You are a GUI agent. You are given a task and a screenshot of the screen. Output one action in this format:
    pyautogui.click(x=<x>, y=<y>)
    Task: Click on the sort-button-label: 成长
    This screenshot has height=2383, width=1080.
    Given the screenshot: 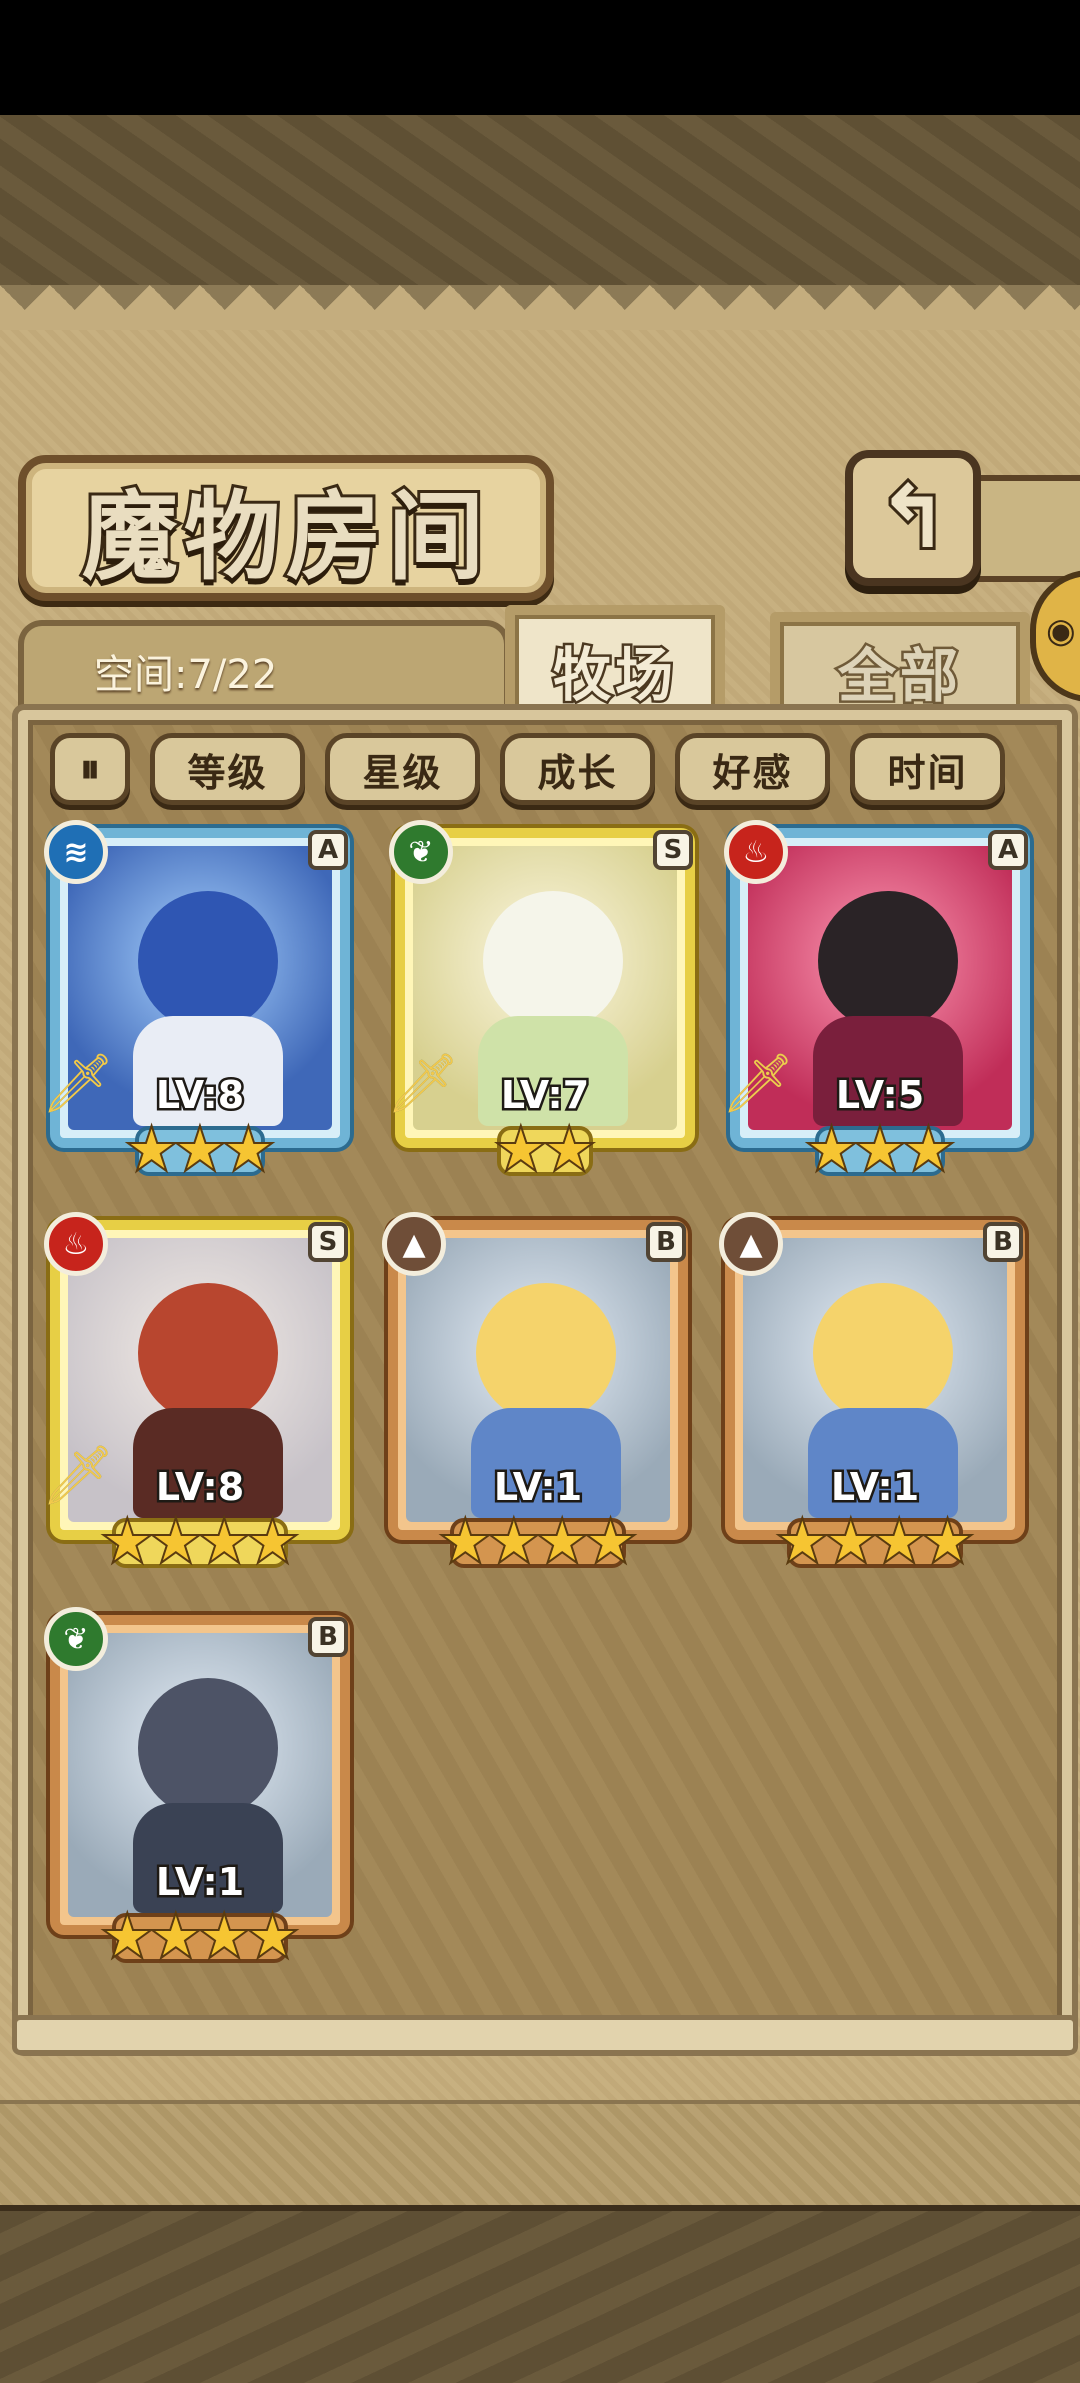 What is the action you would take?
    pyautogui.click(x=577, y=772)
    